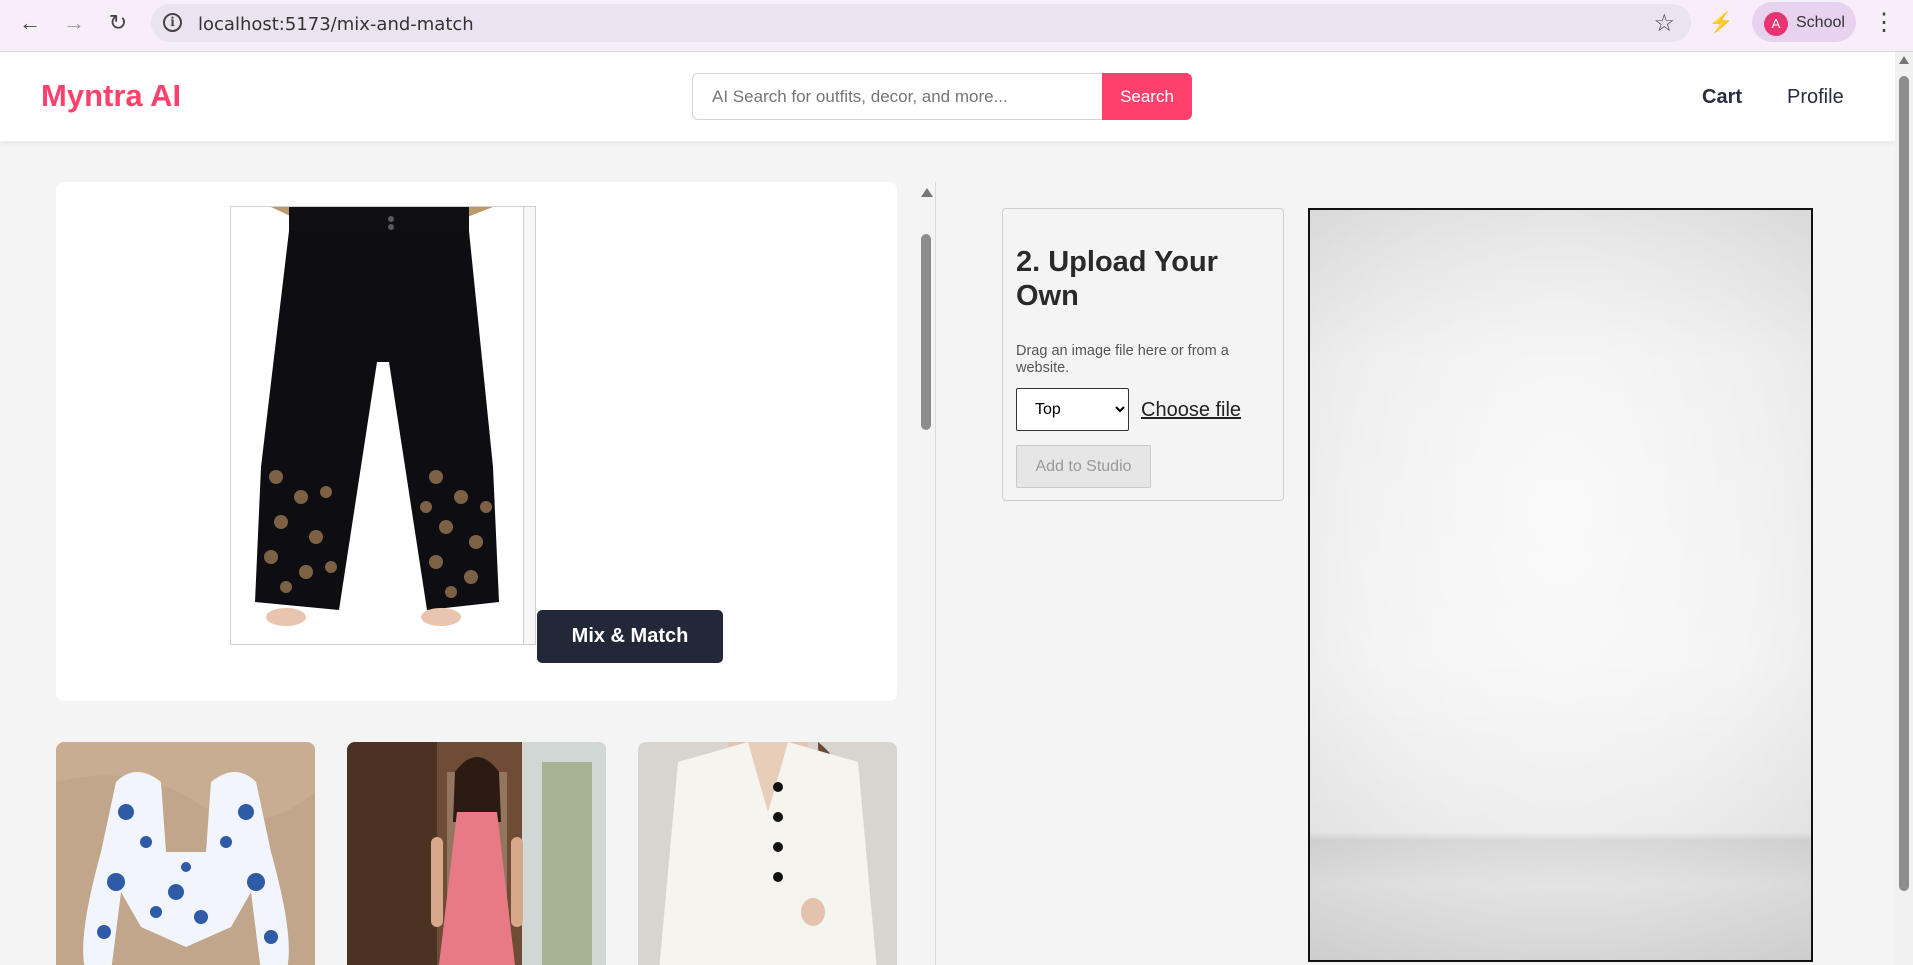  What do you see at coordinates (118, 23) in the screenshot?
I see `reload-icon: ↻` at bounding box center [118, 23].